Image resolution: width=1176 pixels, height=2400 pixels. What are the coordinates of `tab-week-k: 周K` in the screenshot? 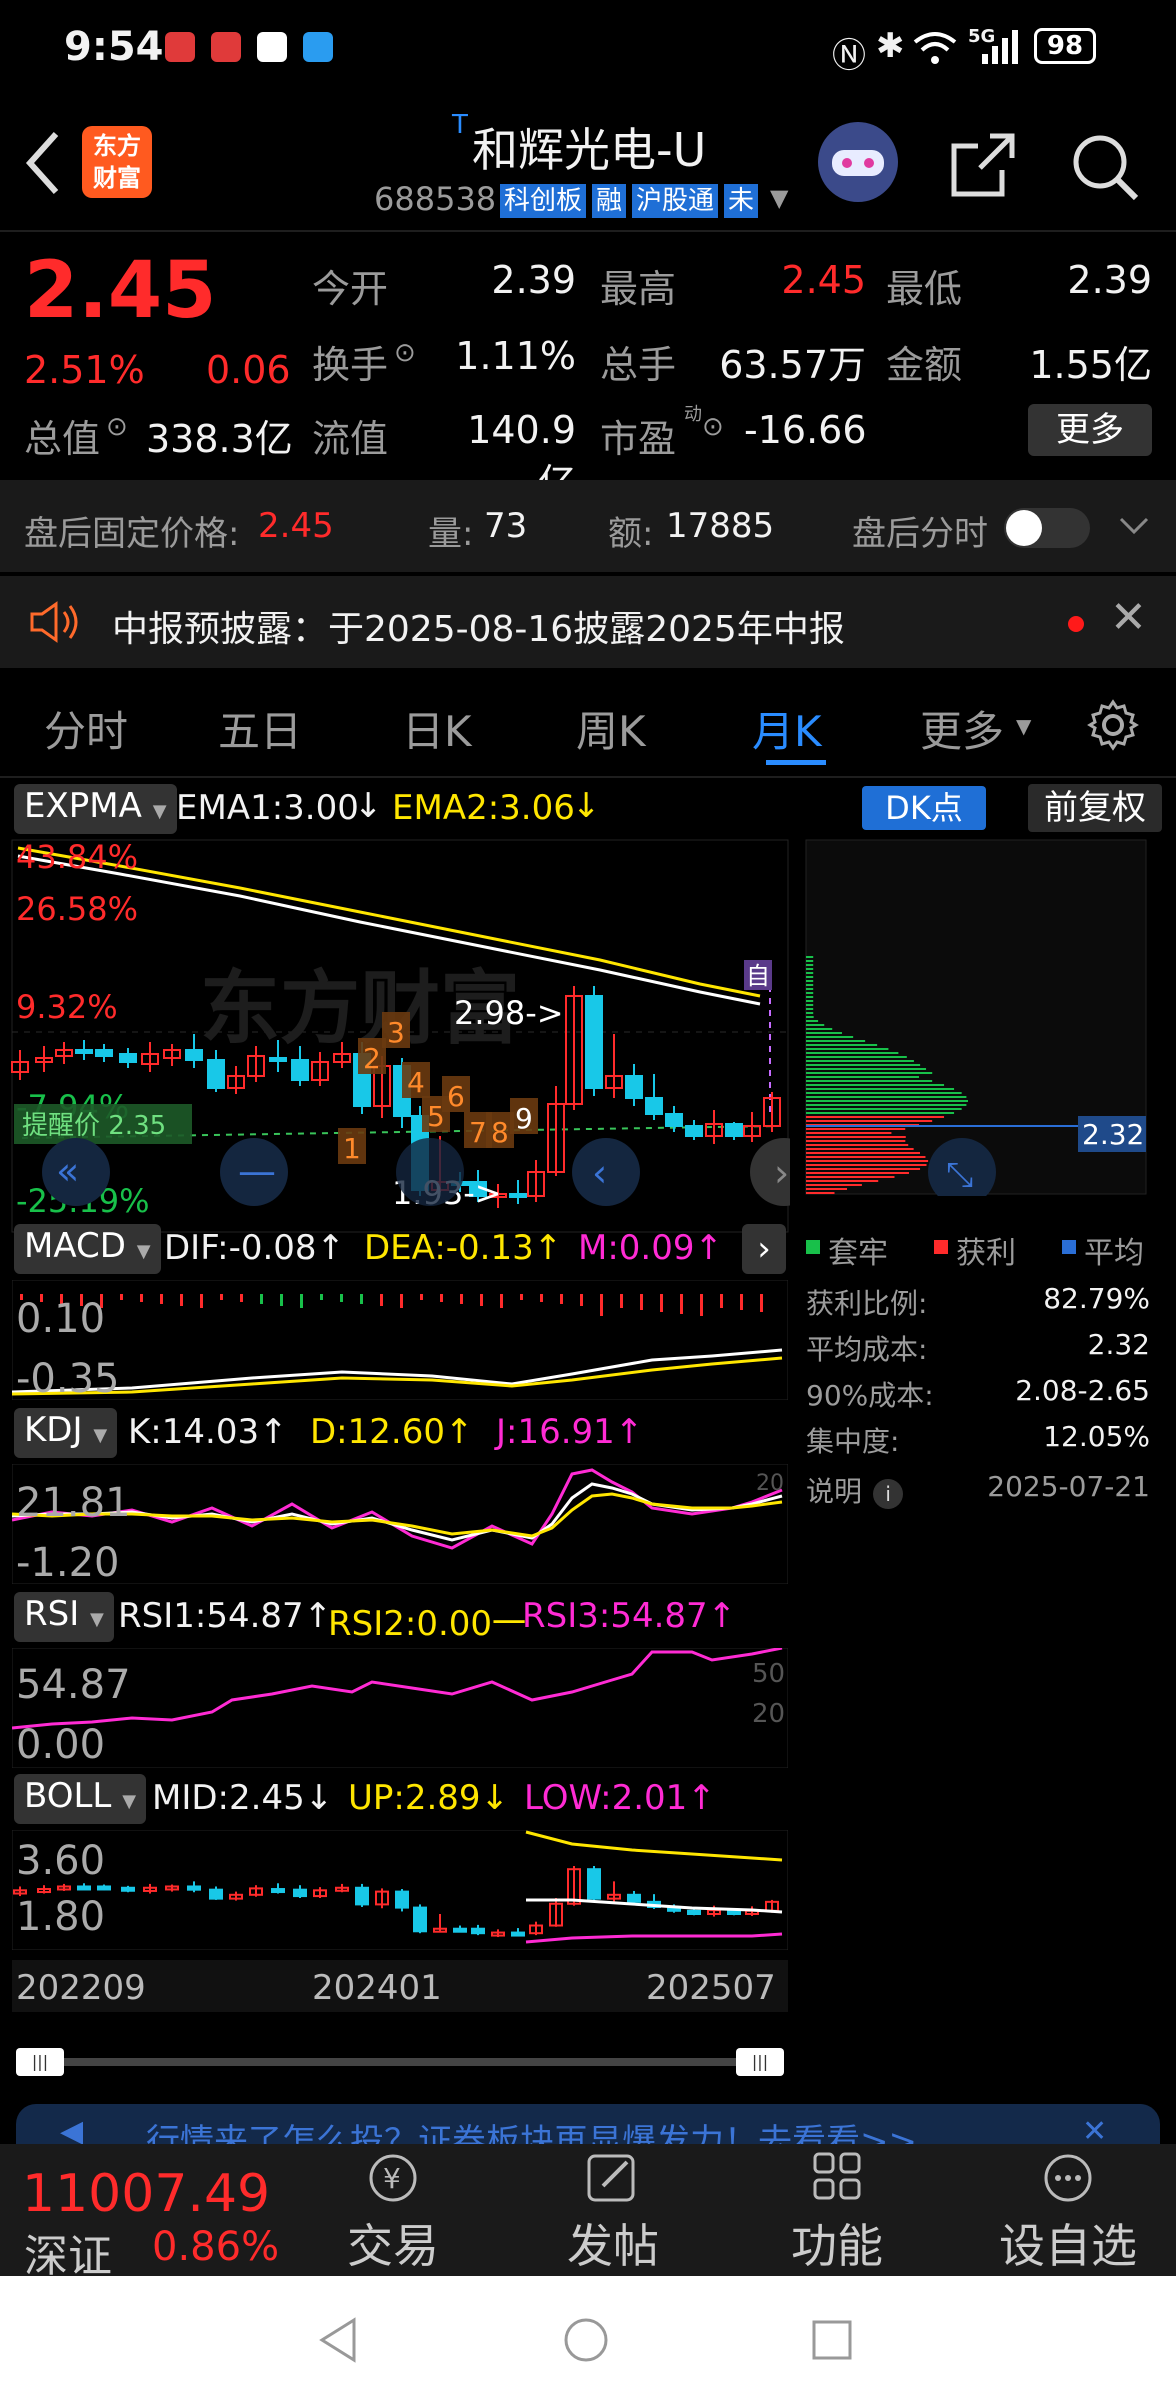 It's located at (611, 728).